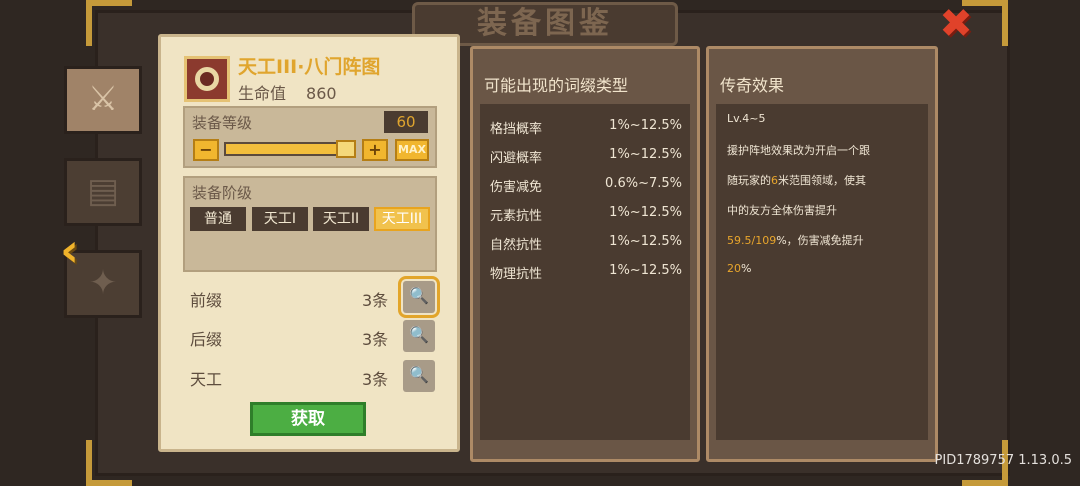 The width and height of the screenshot is (1080, 486). What do you see at coordinates (746, 118) in the screenshot?
I see `legend-level-range: Lv.4~5` at bounding box center [746, 118].